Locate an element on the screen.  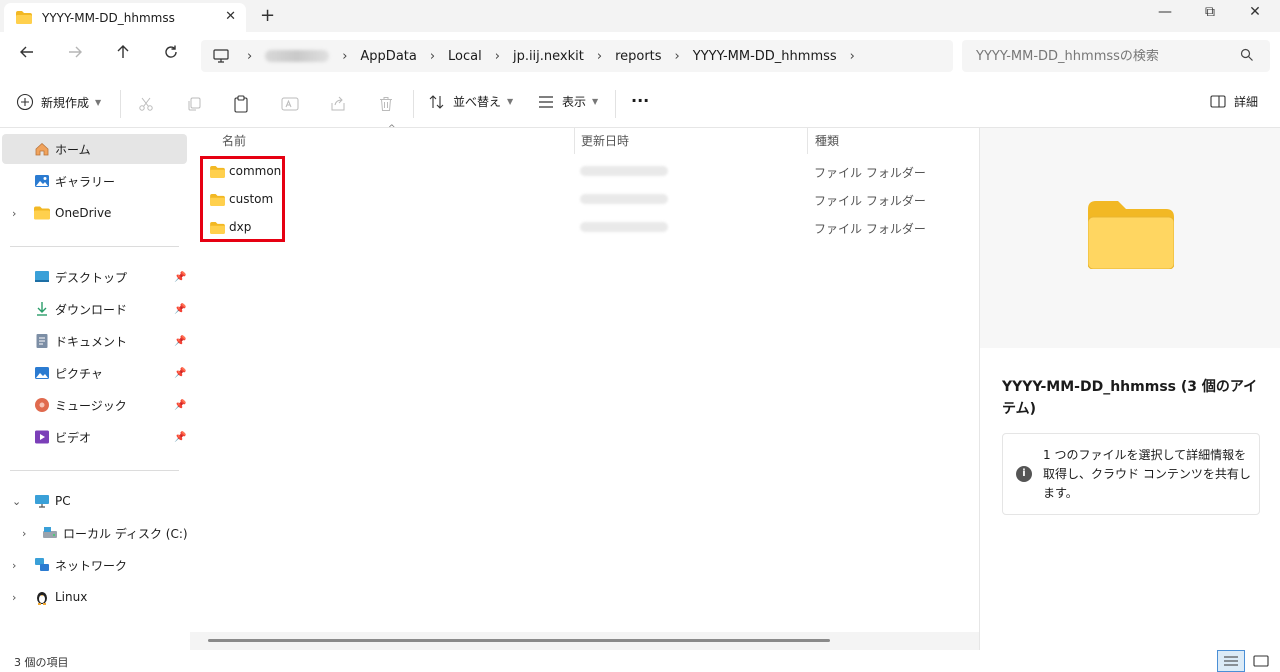
column-header-modified: 更新日時 is located at coordinates (605, 140).